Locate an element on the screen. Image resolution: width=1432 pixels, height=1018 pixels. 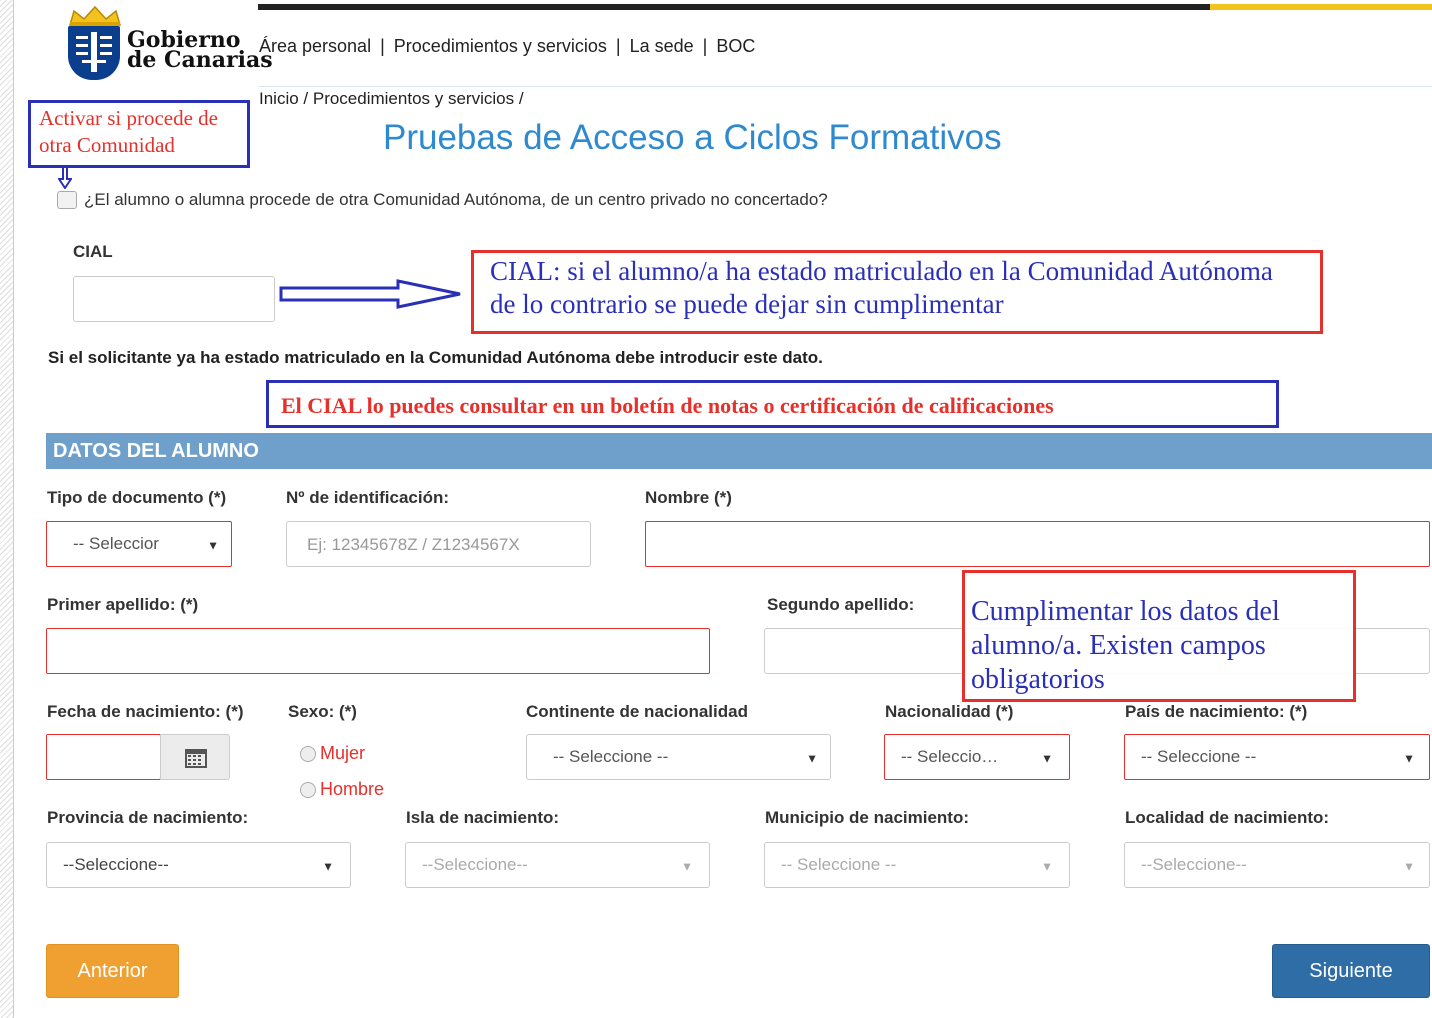
nombre-label: Nombre (*) is located at coordinates (688, 497).